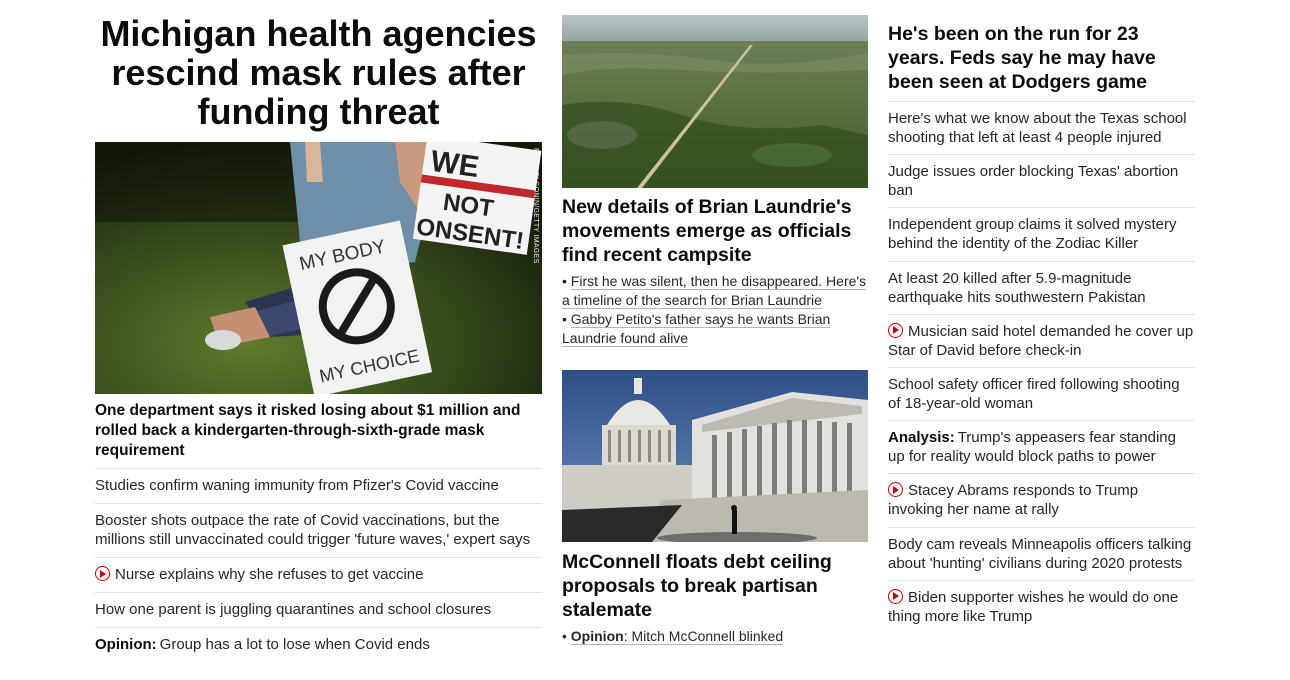 Image resolution: width=1290 pixels, height=680 pixels. I want to click on analysis-label: Analysis:, so click(921, 438).